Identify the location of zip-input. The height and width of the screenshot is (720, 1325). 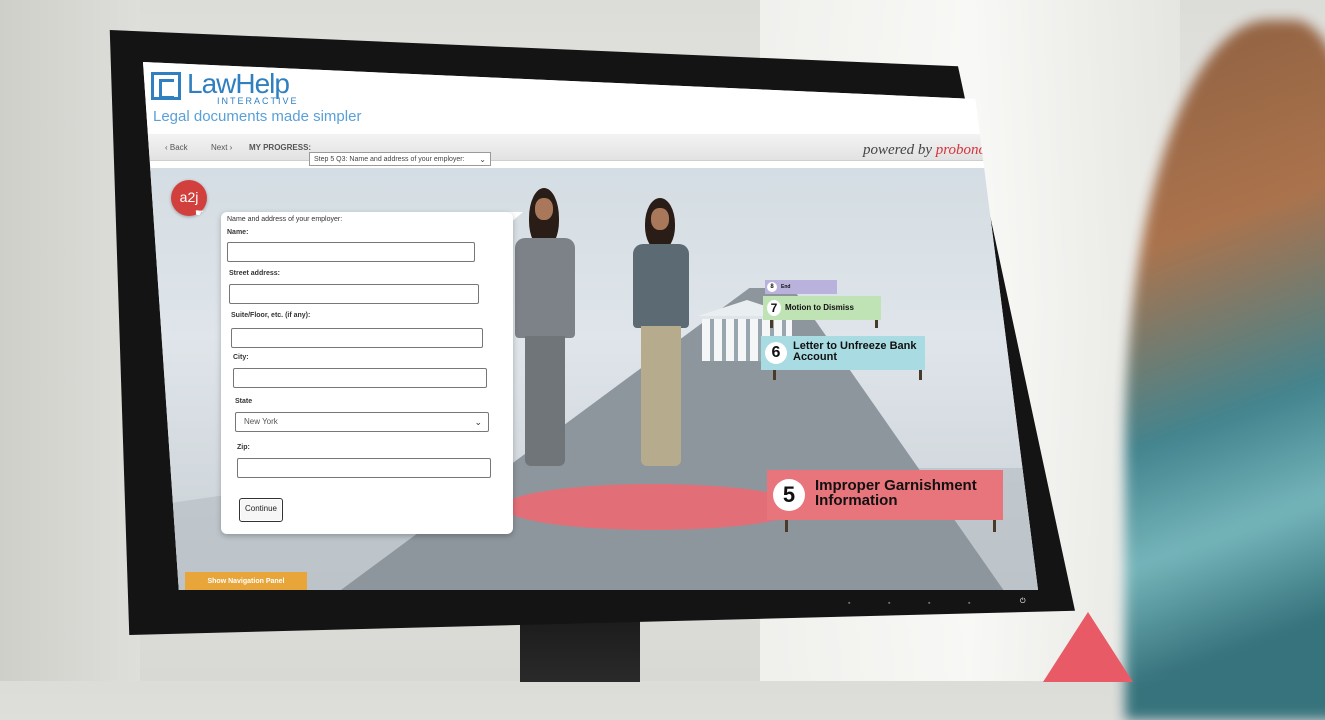
(364, 468).